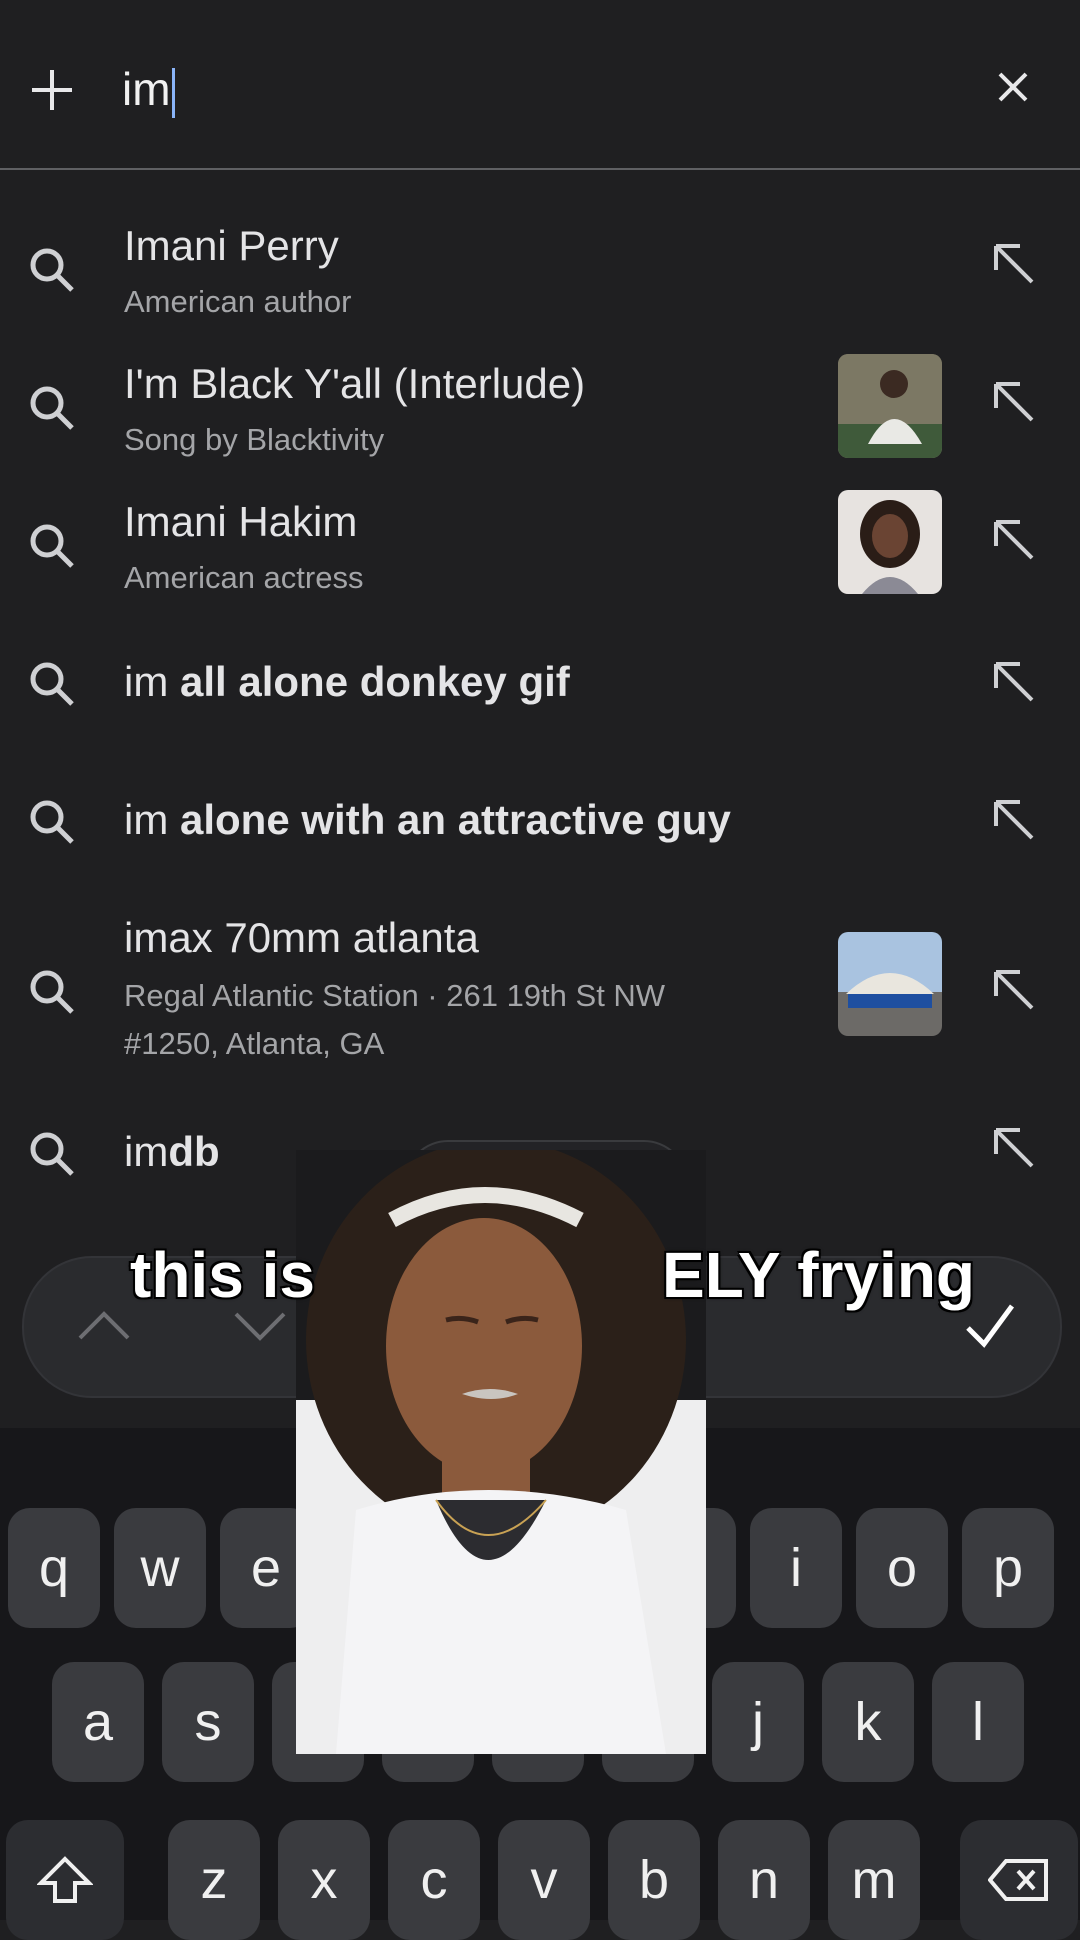 The width and height of the screenshot is (1080, 1940). I want to click on suggestion-title: imax 70mm atlanta, so click(301, 937).